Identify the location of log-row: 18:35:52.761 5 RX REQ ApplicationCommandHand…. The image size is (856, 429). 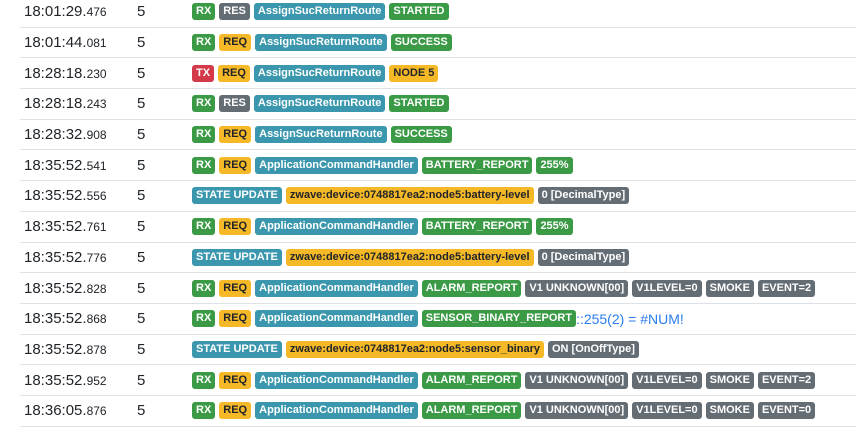
(438, 227).